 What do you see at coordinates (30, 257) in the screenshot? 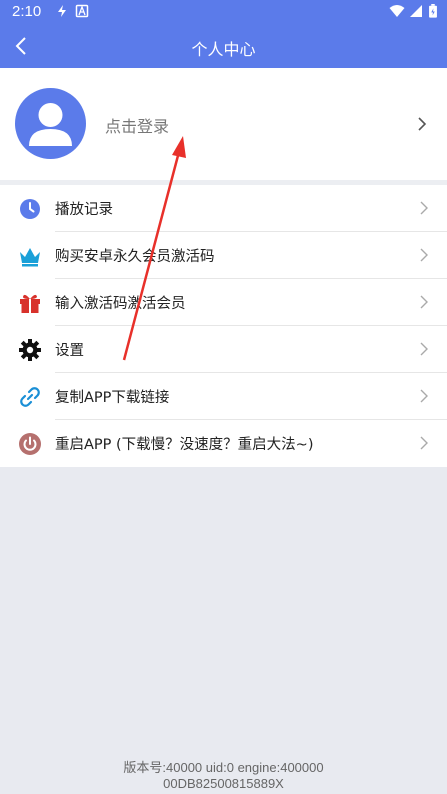
I see `crown-icon` at bounding box center [30, 257].